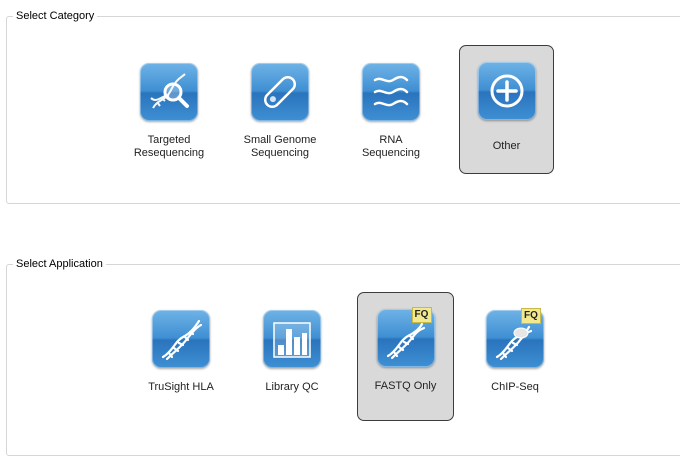  Describe the element at coordinates (292, 387) in the screenshot. I see `tile-label: Library QC` at that location.